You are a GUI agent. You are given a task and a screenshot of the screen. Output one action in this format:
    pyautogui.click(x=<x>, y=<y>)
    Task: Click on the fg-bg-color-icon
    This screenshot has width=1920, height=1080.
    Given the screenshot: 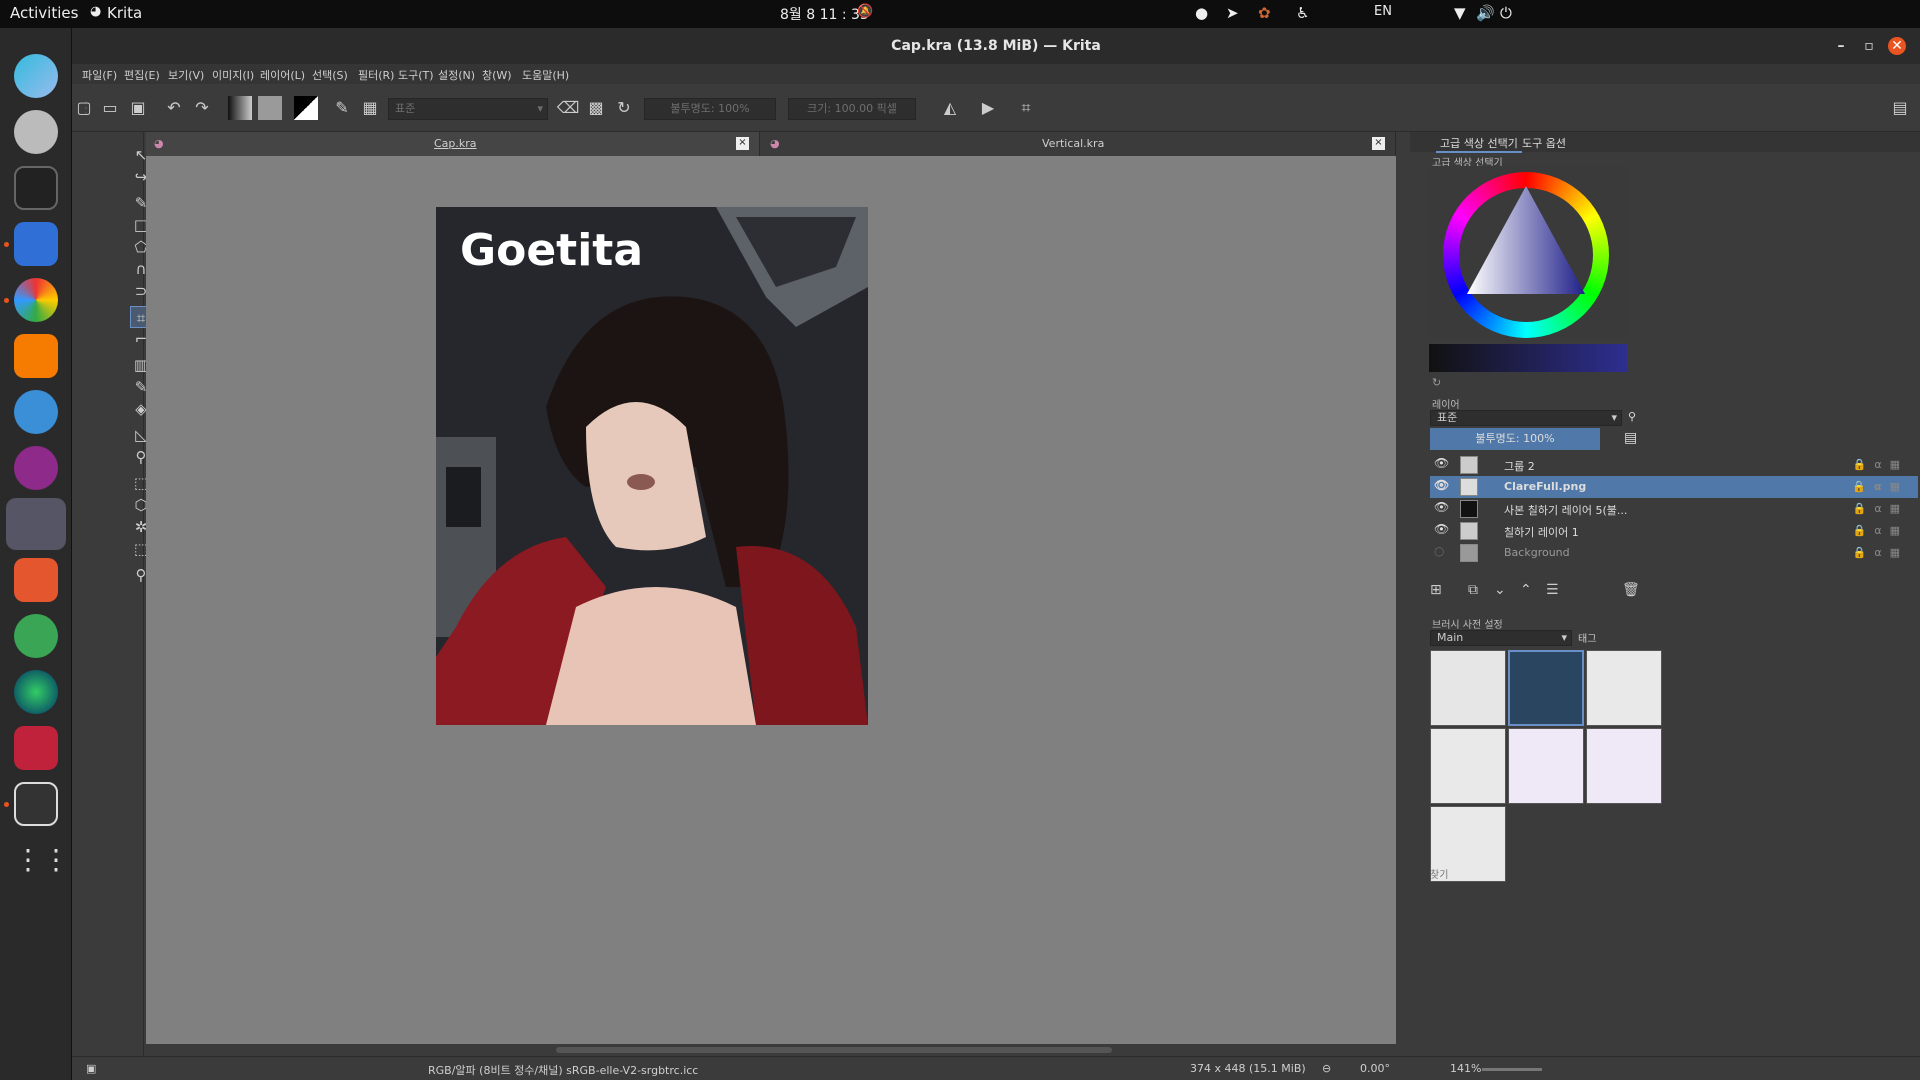 What is the action you would take?
    pyautogui.click(x=306, y=108)
    